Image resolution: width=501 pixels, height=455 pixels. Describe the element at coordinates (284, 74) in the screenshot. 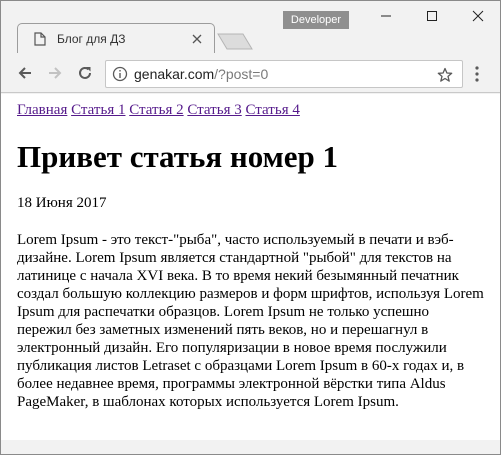

I see `address-bar: genakar.com/?post=0` at that location.